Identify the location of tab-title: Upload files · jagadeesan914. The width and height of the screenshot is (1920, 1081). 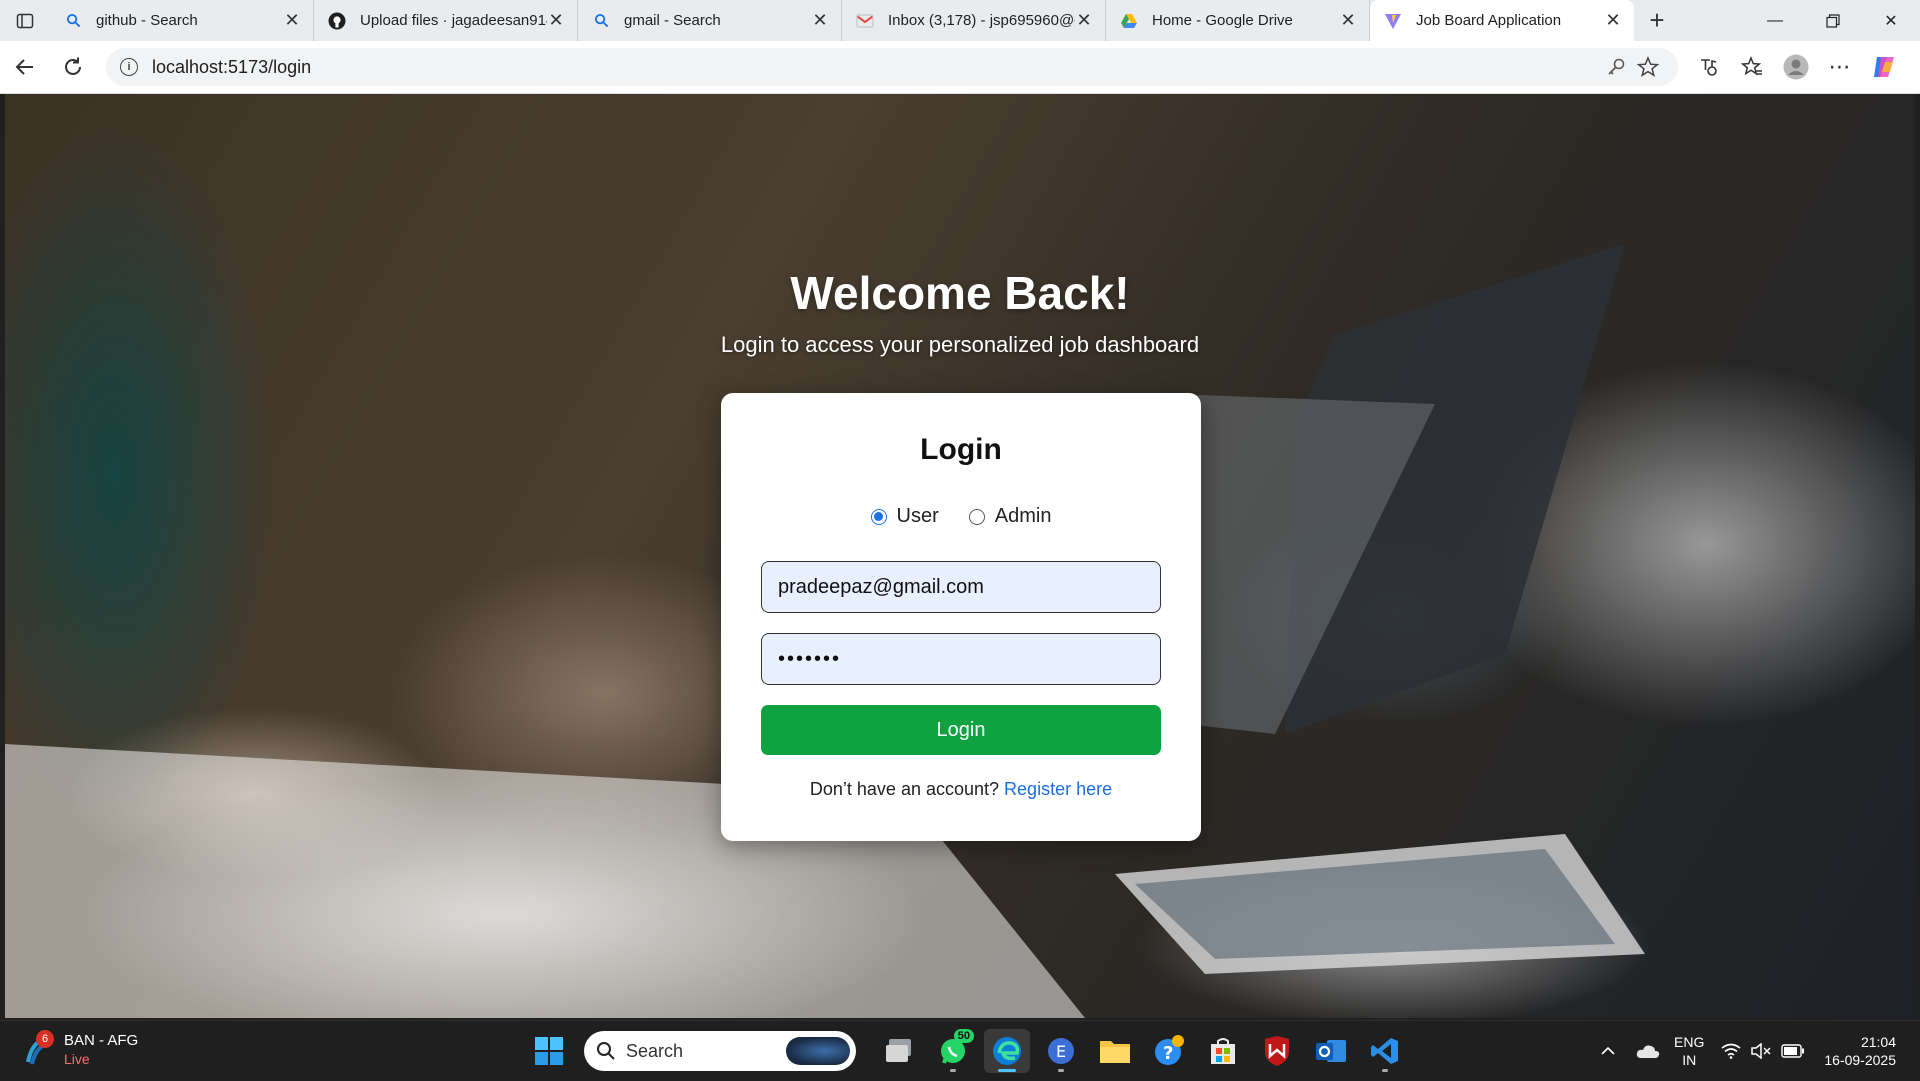
(453, 20).